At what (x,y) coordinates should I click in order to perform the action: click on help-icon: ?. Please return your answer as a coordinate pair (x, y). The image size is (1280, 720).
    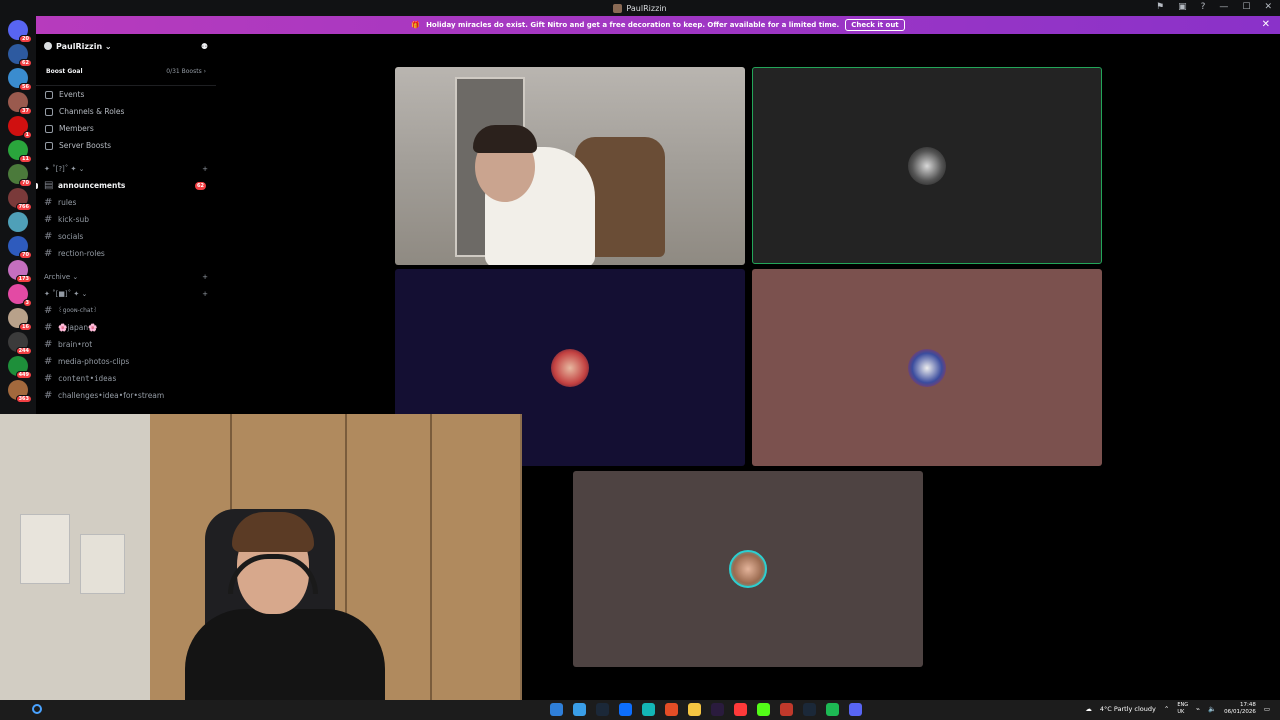
    Looking at the image, I should click on (1203, 7).